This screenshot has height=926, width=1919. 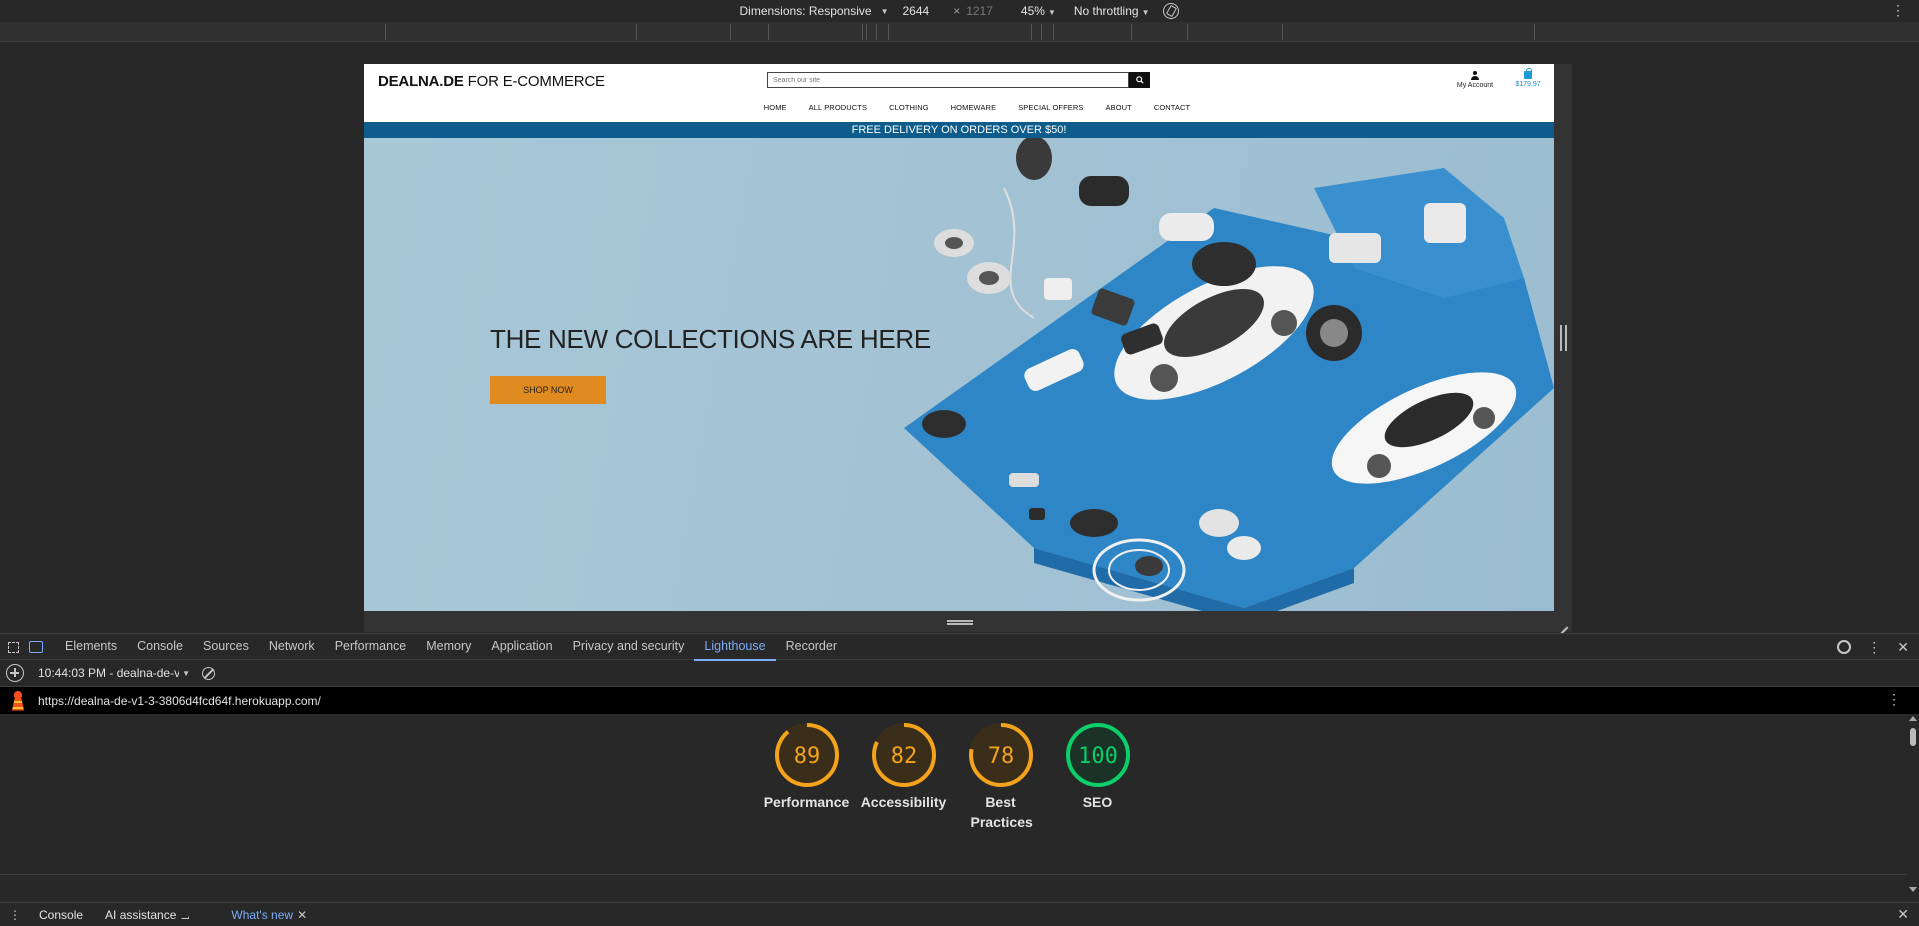 I want to click on tab-lighthouse: Lighthouse, so click(x=735, y=647).